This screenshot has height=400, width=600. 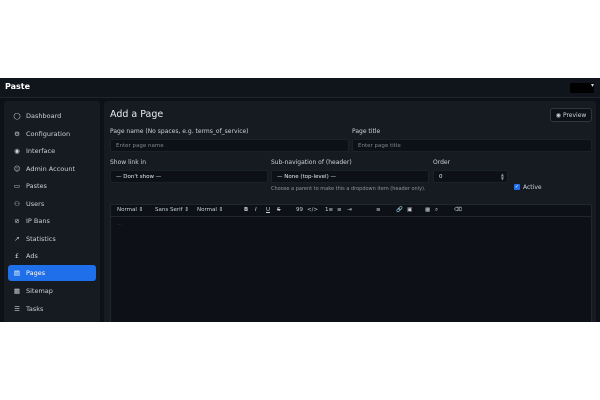 What do you see at coordinates (574, 115) in the screenshot?
I see `preview-label: Preview` at bounding box center [574, 115].